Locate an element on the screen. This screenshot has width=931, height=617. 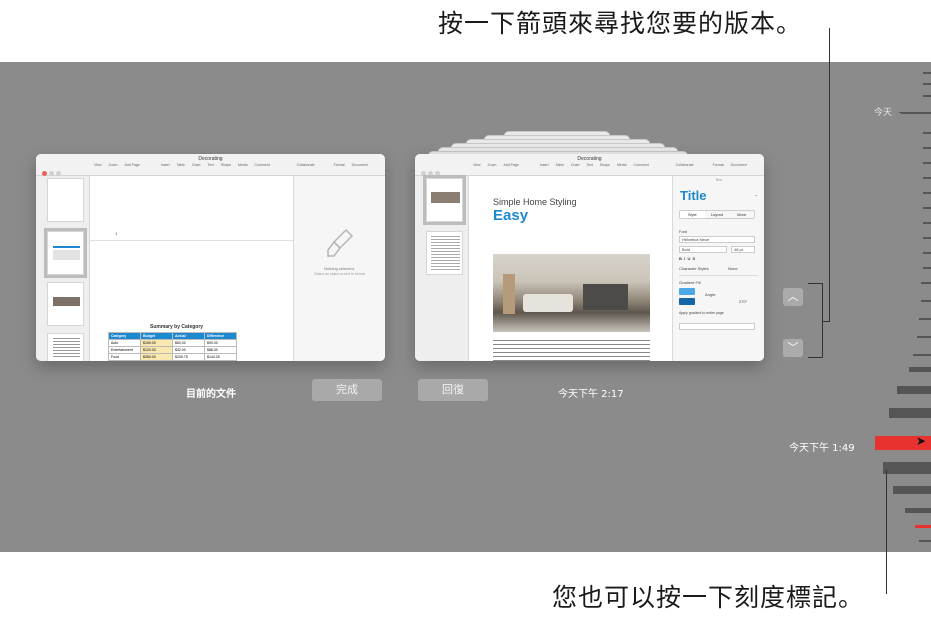
timeline is located at coordinates (891, 307).